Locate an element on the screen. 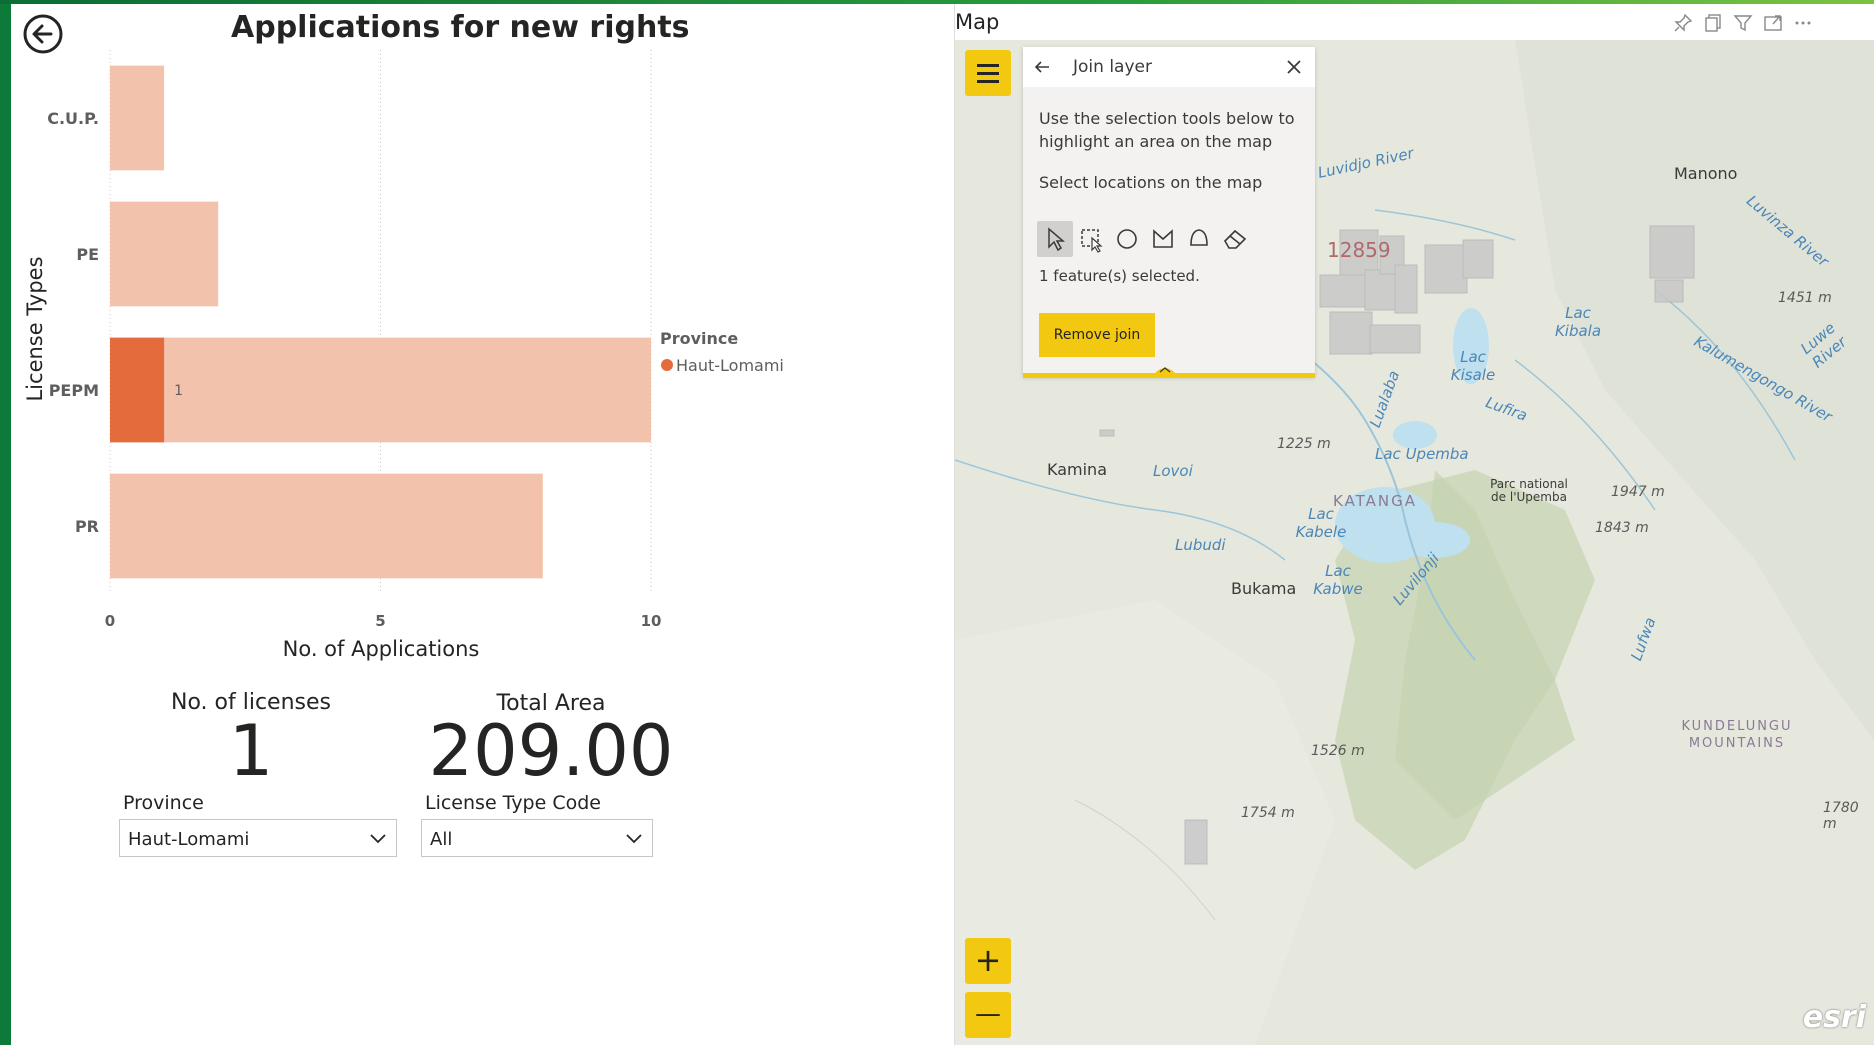  place-label: Bukama is located at coordinates (1264, 588).